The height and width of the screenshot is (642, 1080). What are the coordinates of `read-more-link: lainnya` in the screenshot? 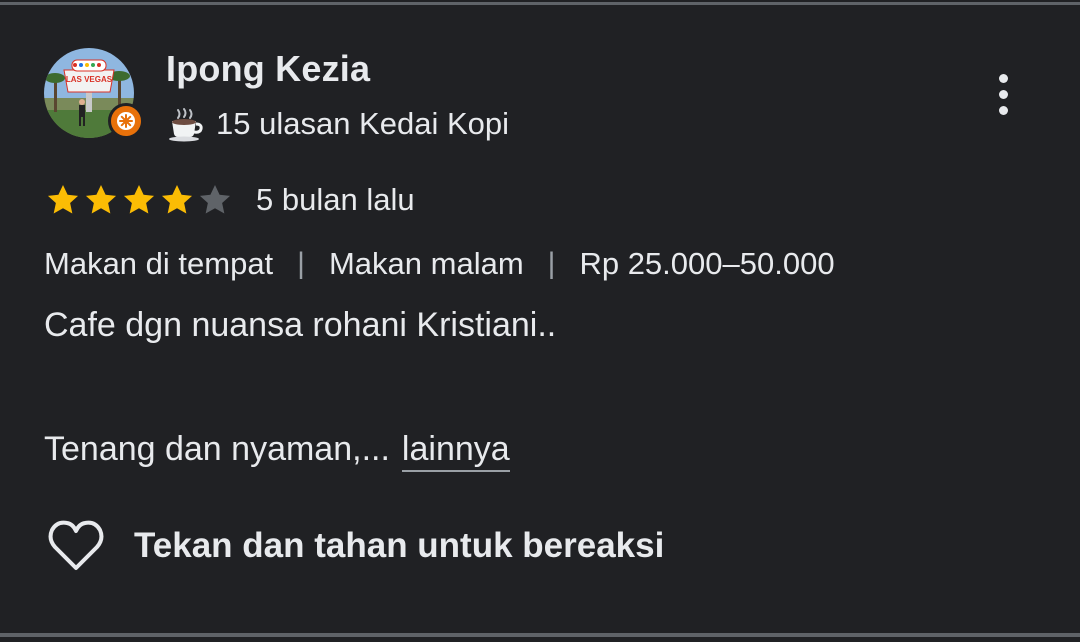 It's located at (455, 451).